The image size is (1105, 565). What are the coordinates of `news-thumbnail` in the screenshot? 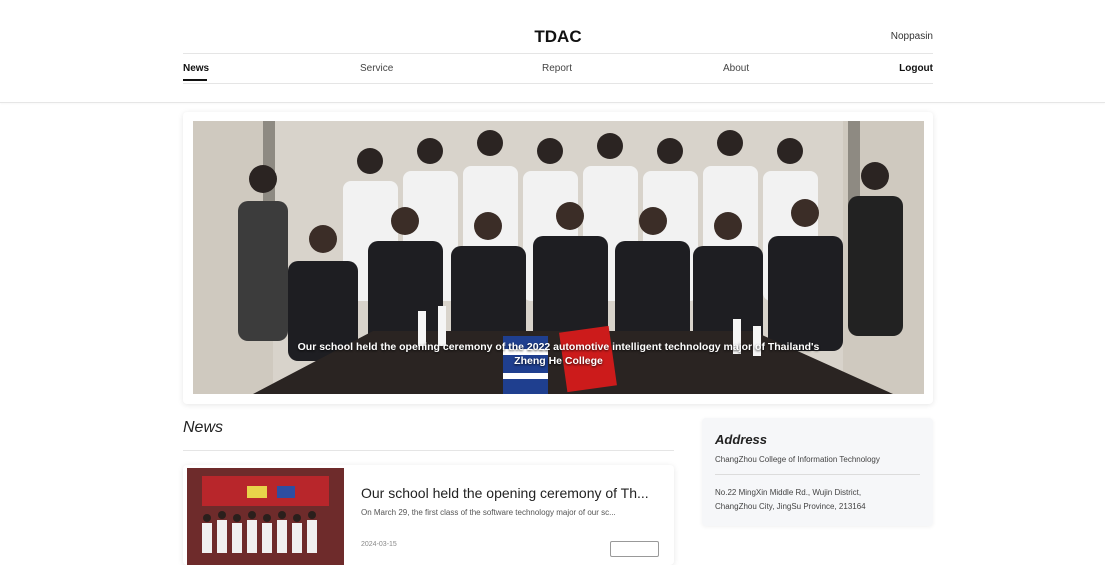 It's located at (265, 516).